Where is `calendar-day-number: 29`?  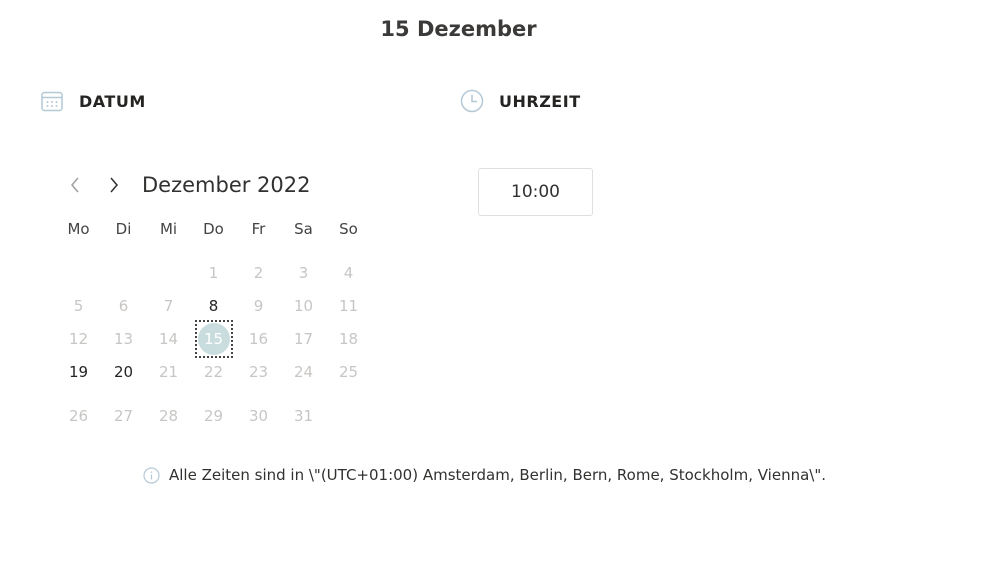 calendar-day-number: 29 is located at coordinates (213, 415).